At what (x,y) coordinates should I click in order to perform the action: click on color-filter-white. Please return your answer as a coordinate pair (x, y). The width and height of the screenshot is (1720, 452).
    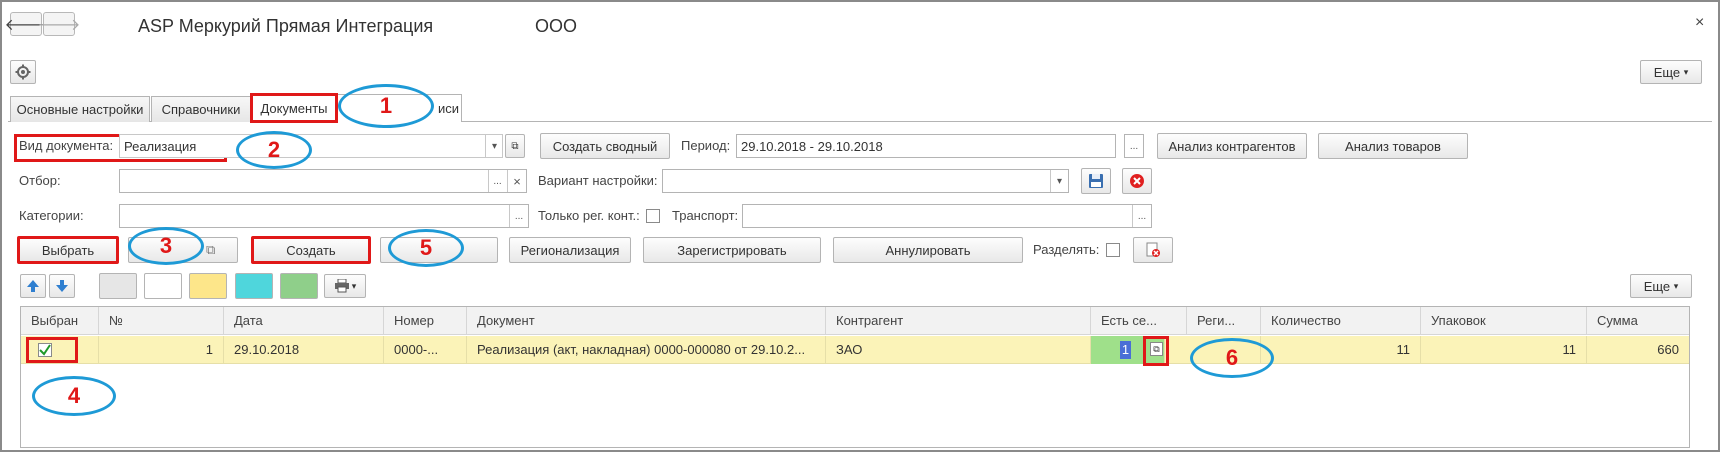
    Looking at the image, I should click on (163, 286).